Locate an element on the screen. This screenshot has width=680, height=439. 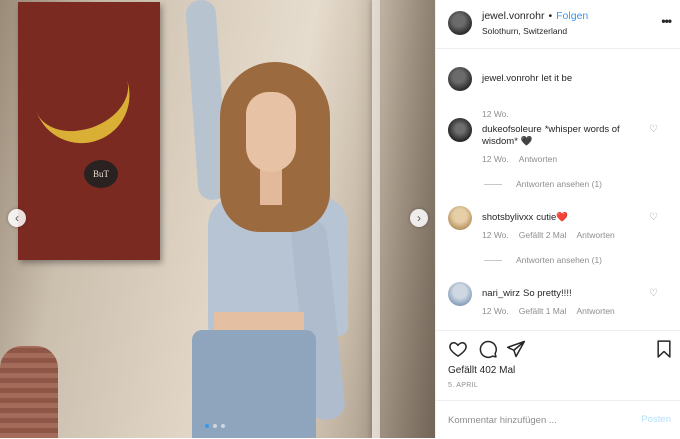
post-comment-button: Posten is located at coordinates (656, 419).